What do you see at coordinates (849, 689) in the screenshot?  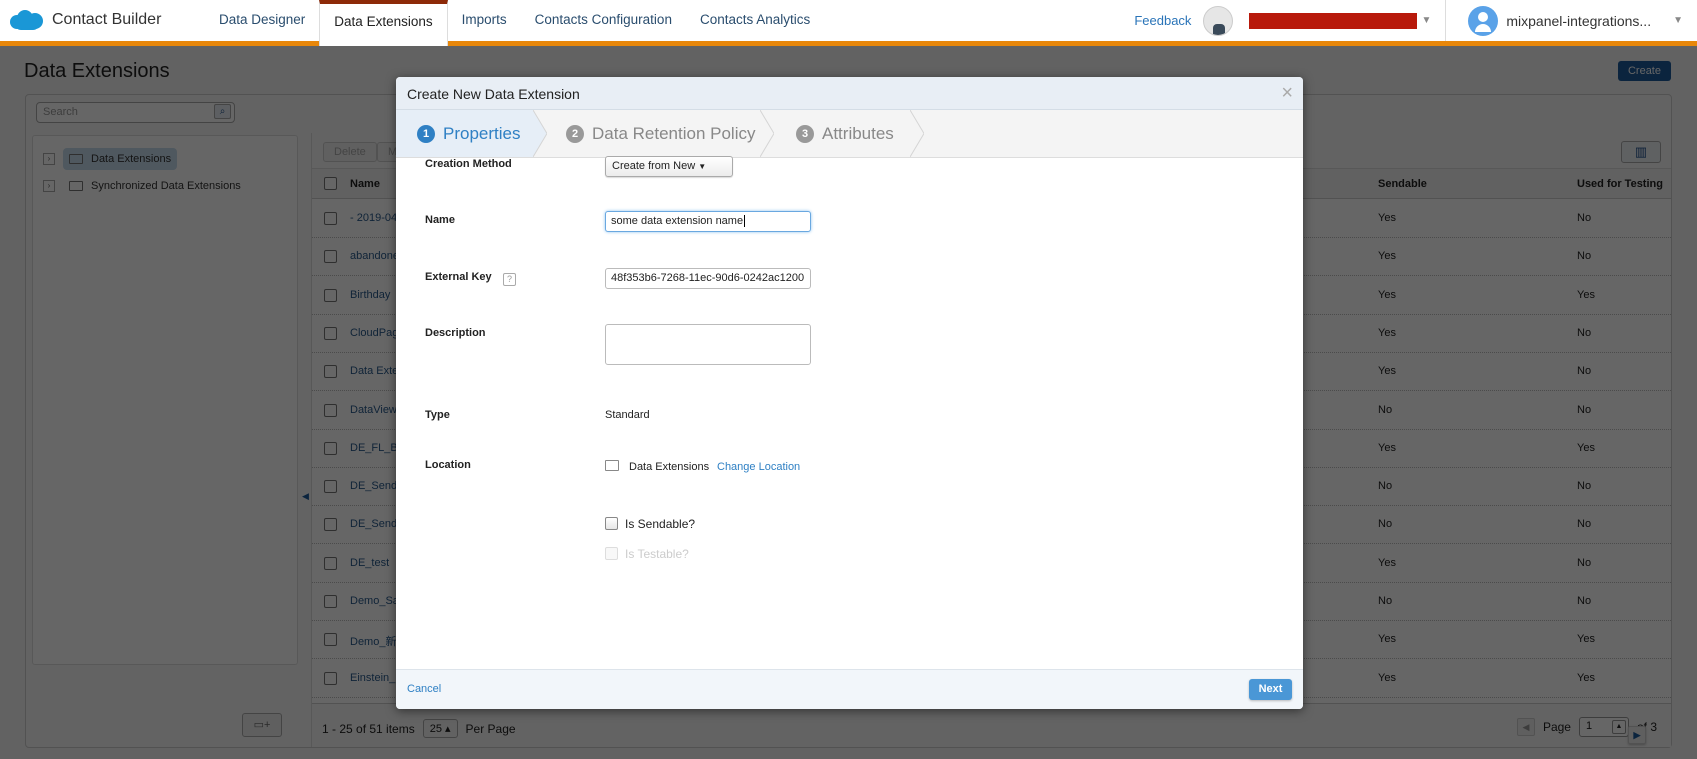 I see `modal-footer: Cancel Next` at bounding box center [849, 689].